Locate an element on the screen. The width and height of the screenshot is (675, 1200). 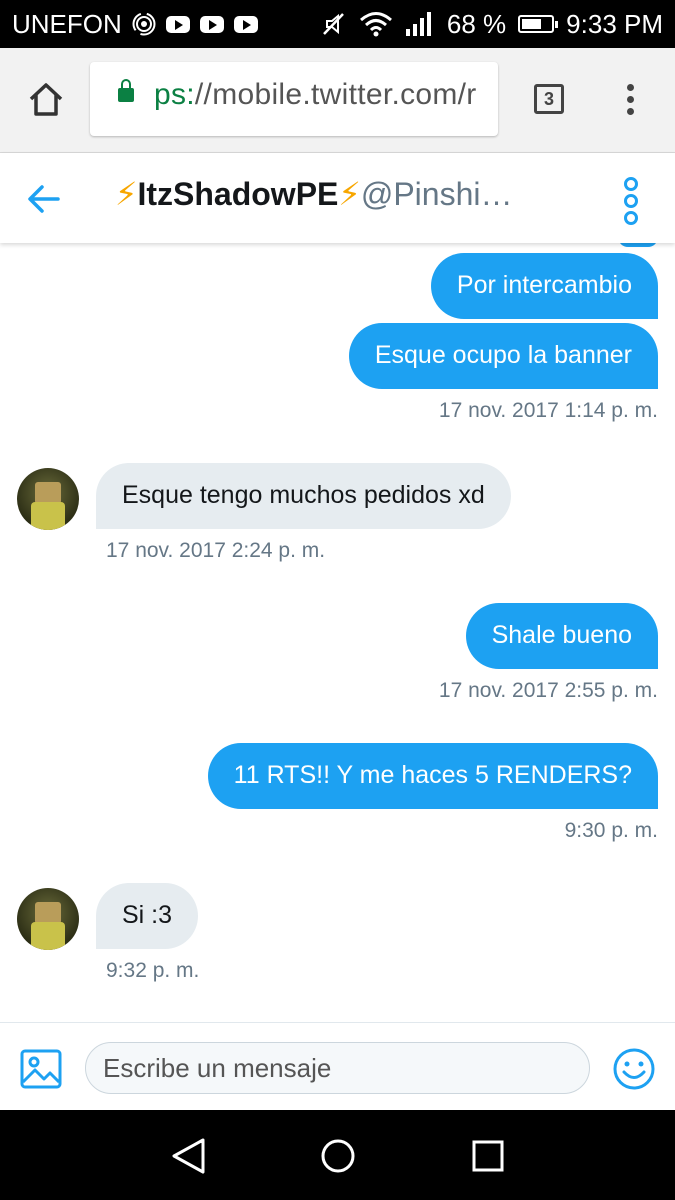
emoji-icon is located at coordinates (634, 1069).